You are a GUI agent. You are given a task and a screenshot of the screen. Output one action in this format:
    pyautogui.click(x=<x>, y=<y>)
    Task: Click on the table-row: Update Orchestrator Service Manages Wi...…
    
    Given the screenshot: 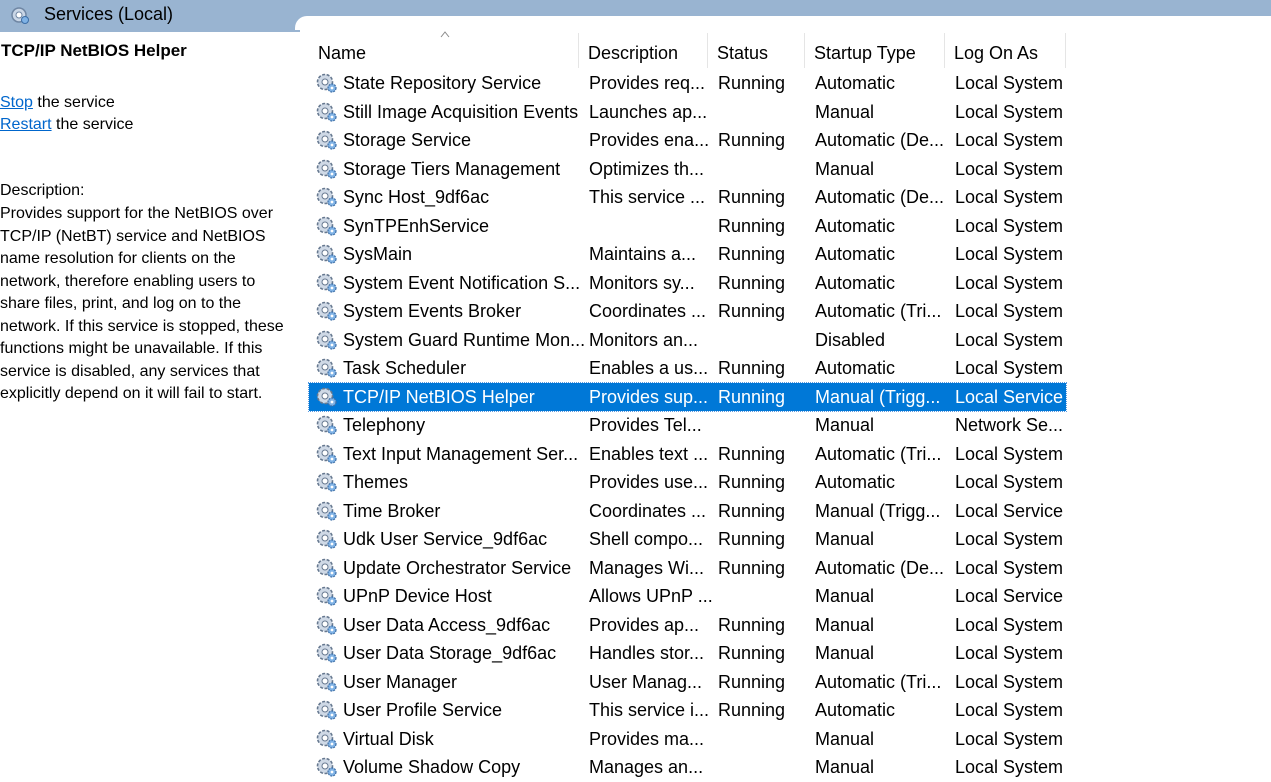 What is the action you would take?
    pyautogui.click(x=687, y=568)
    